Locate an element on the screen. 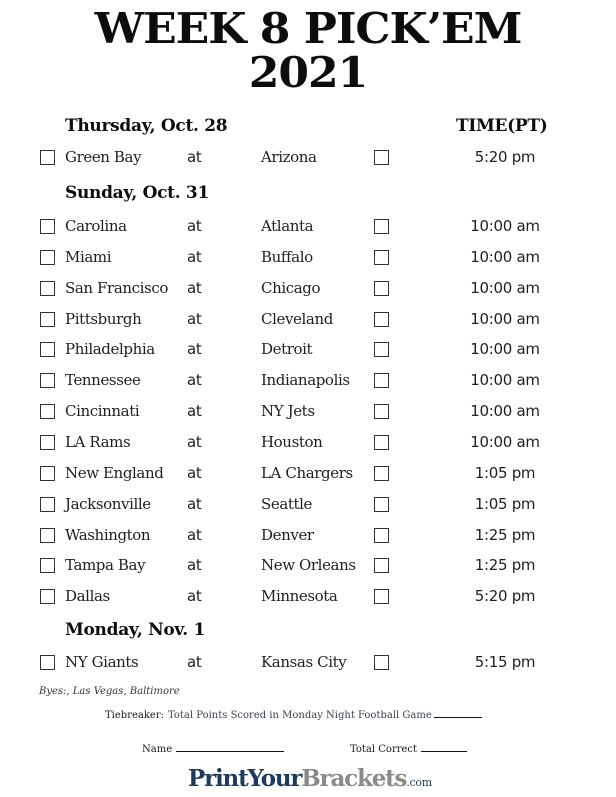 The height and width of the screenshot is (797, 616). time-column-header: TIME(PT) is located at coordinates (502, 126).